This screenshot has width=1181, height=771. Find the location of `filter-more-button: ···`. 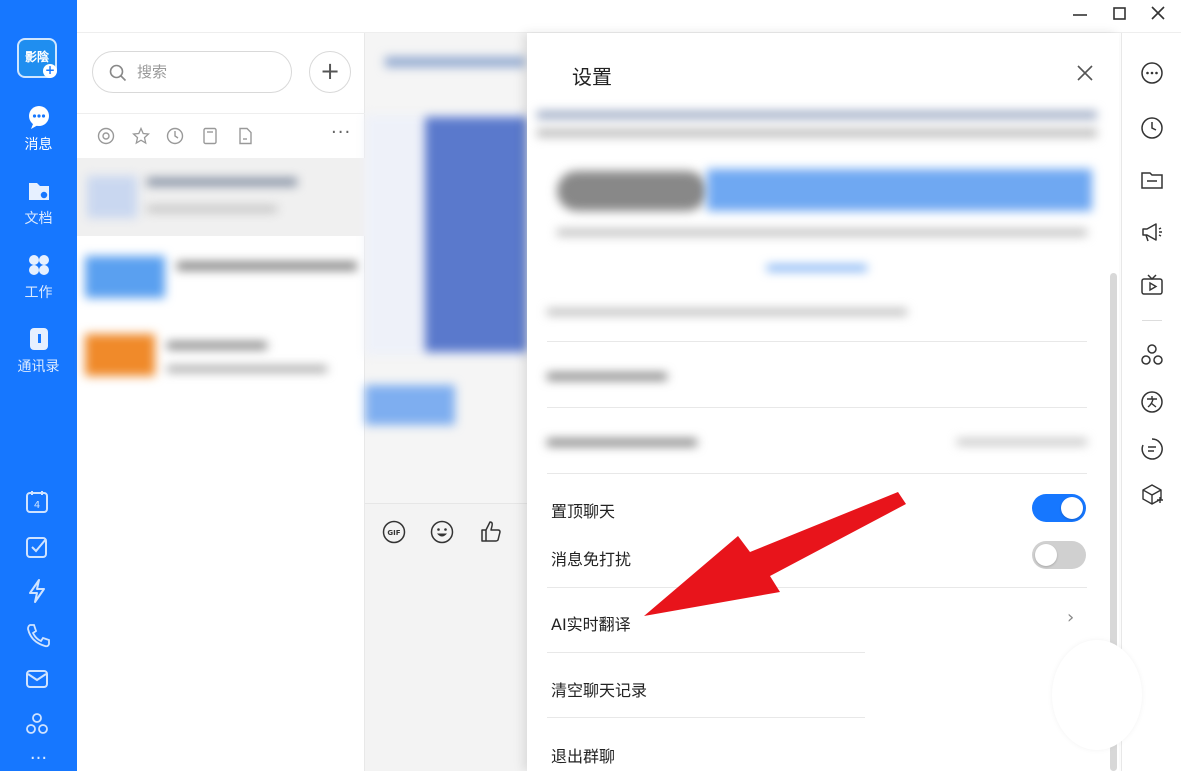

filter-more-button: ··· is located at coordinates (341, 132).